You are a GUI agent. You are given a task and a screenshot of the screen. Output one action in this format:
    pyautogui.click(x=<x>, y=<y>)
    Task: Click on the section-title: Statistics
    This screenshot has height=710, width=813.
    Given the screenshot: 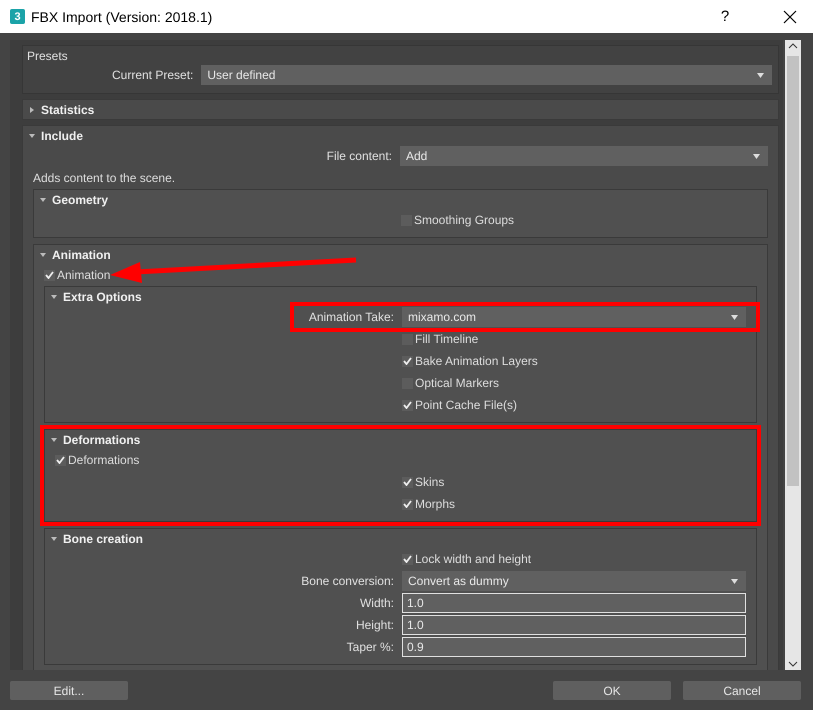 What is the action you would take?
    pyautogui.click(x=67, y=109)
    